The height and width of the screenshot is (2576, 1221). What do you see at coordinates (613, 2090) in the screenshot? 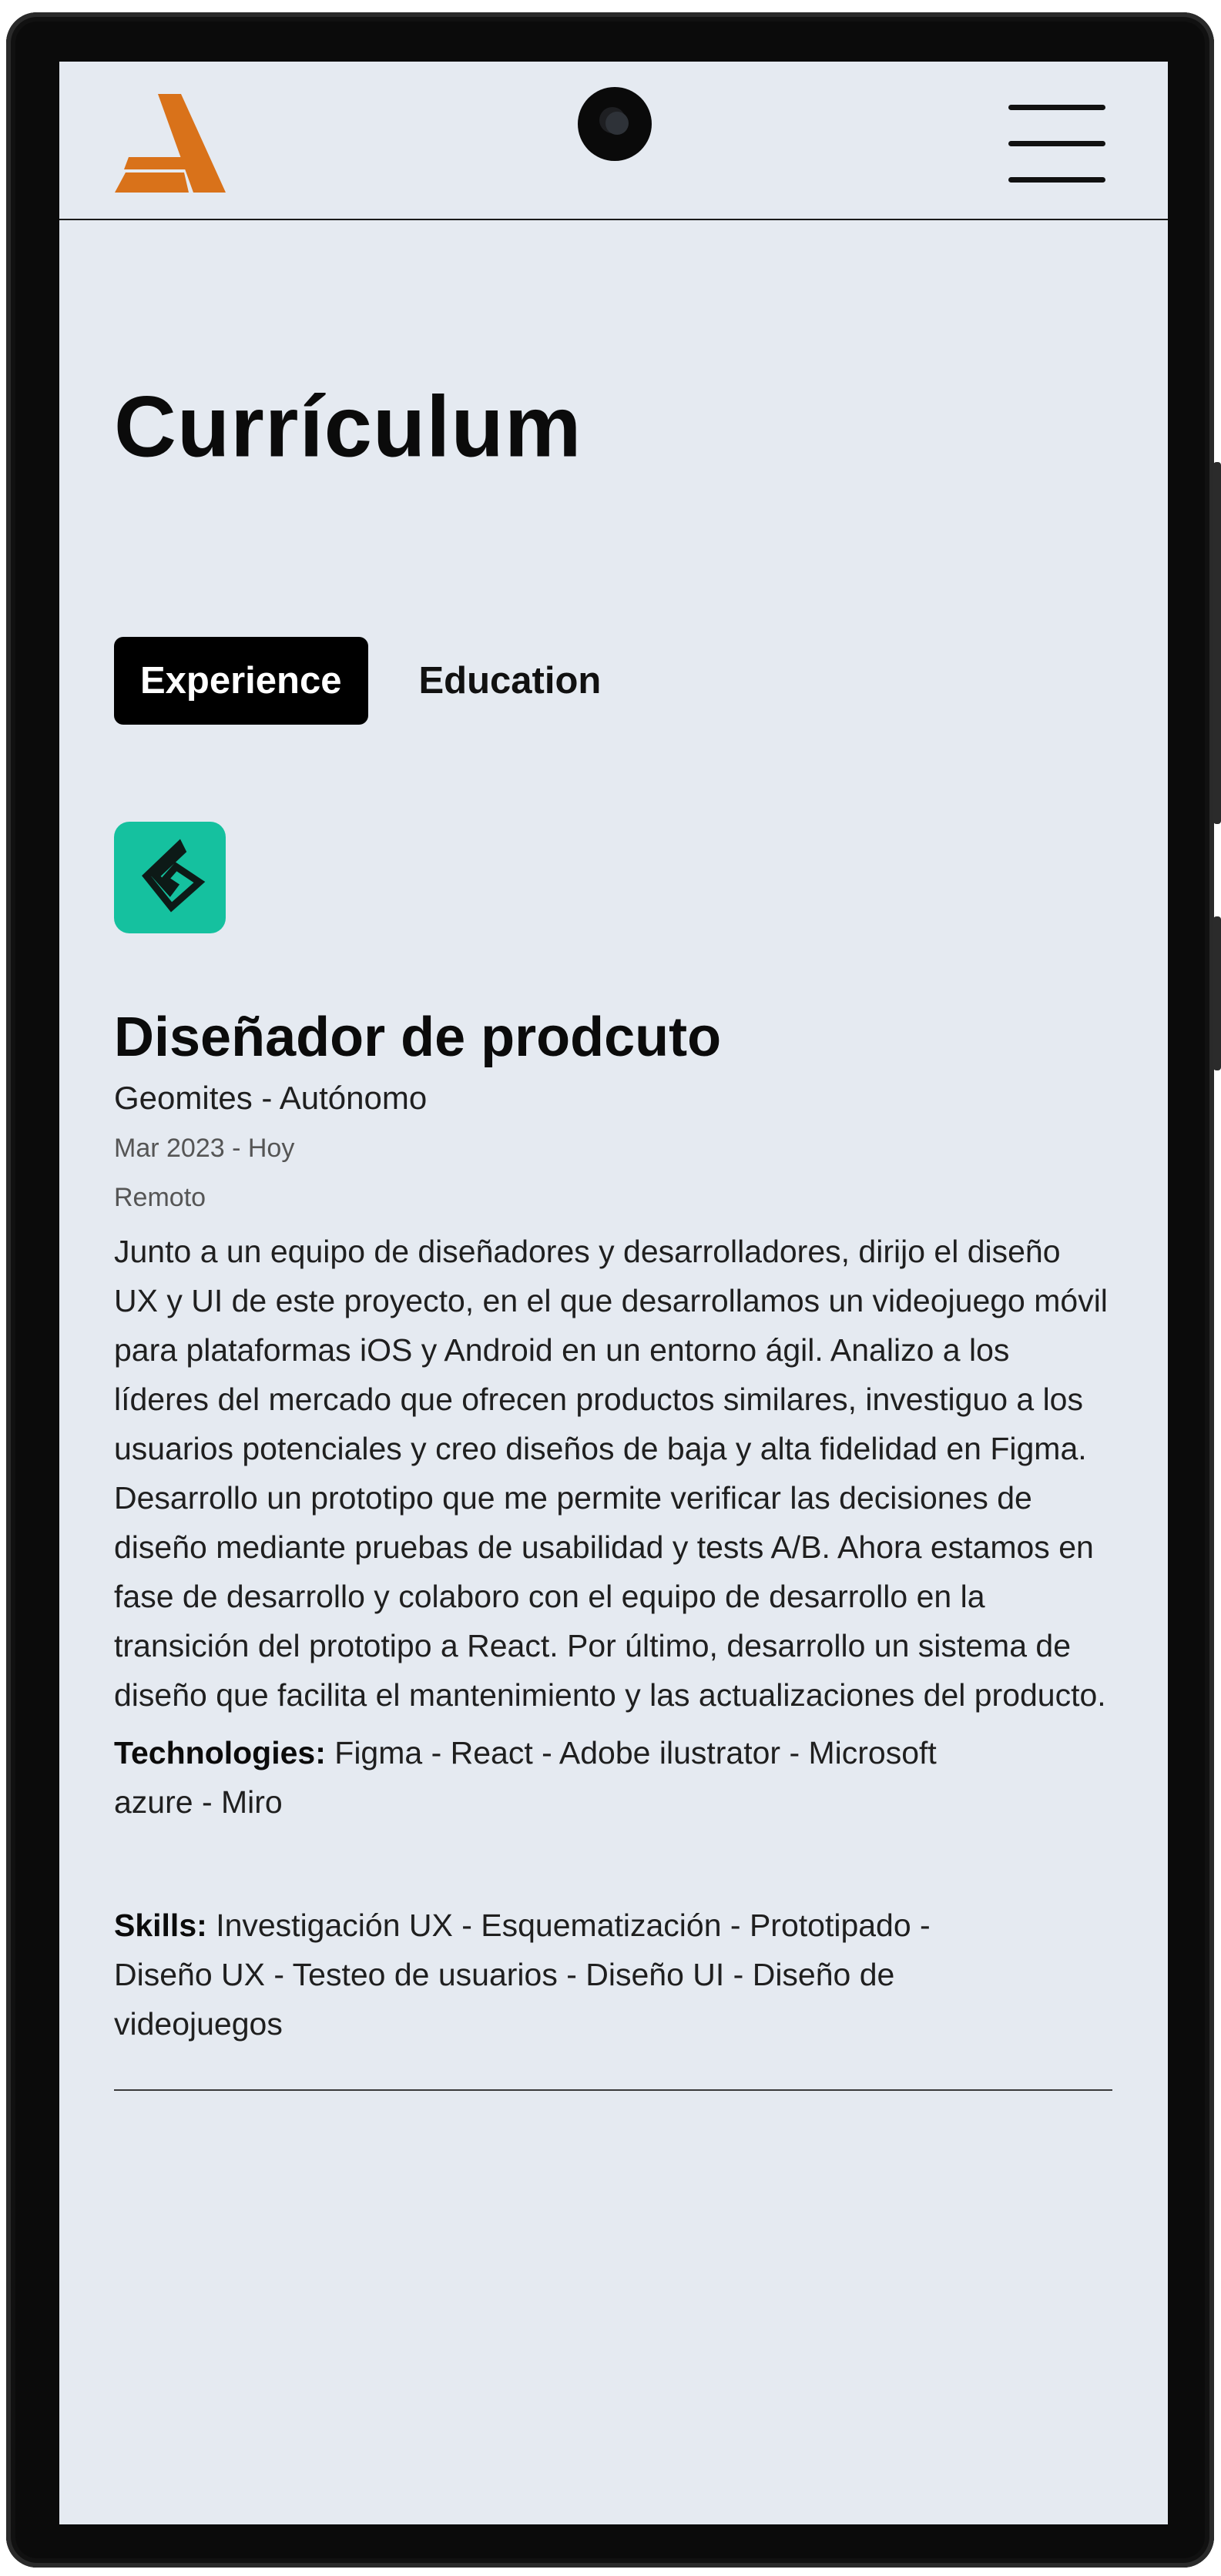
I see `section-divider` at bounding box center [613, 2090].